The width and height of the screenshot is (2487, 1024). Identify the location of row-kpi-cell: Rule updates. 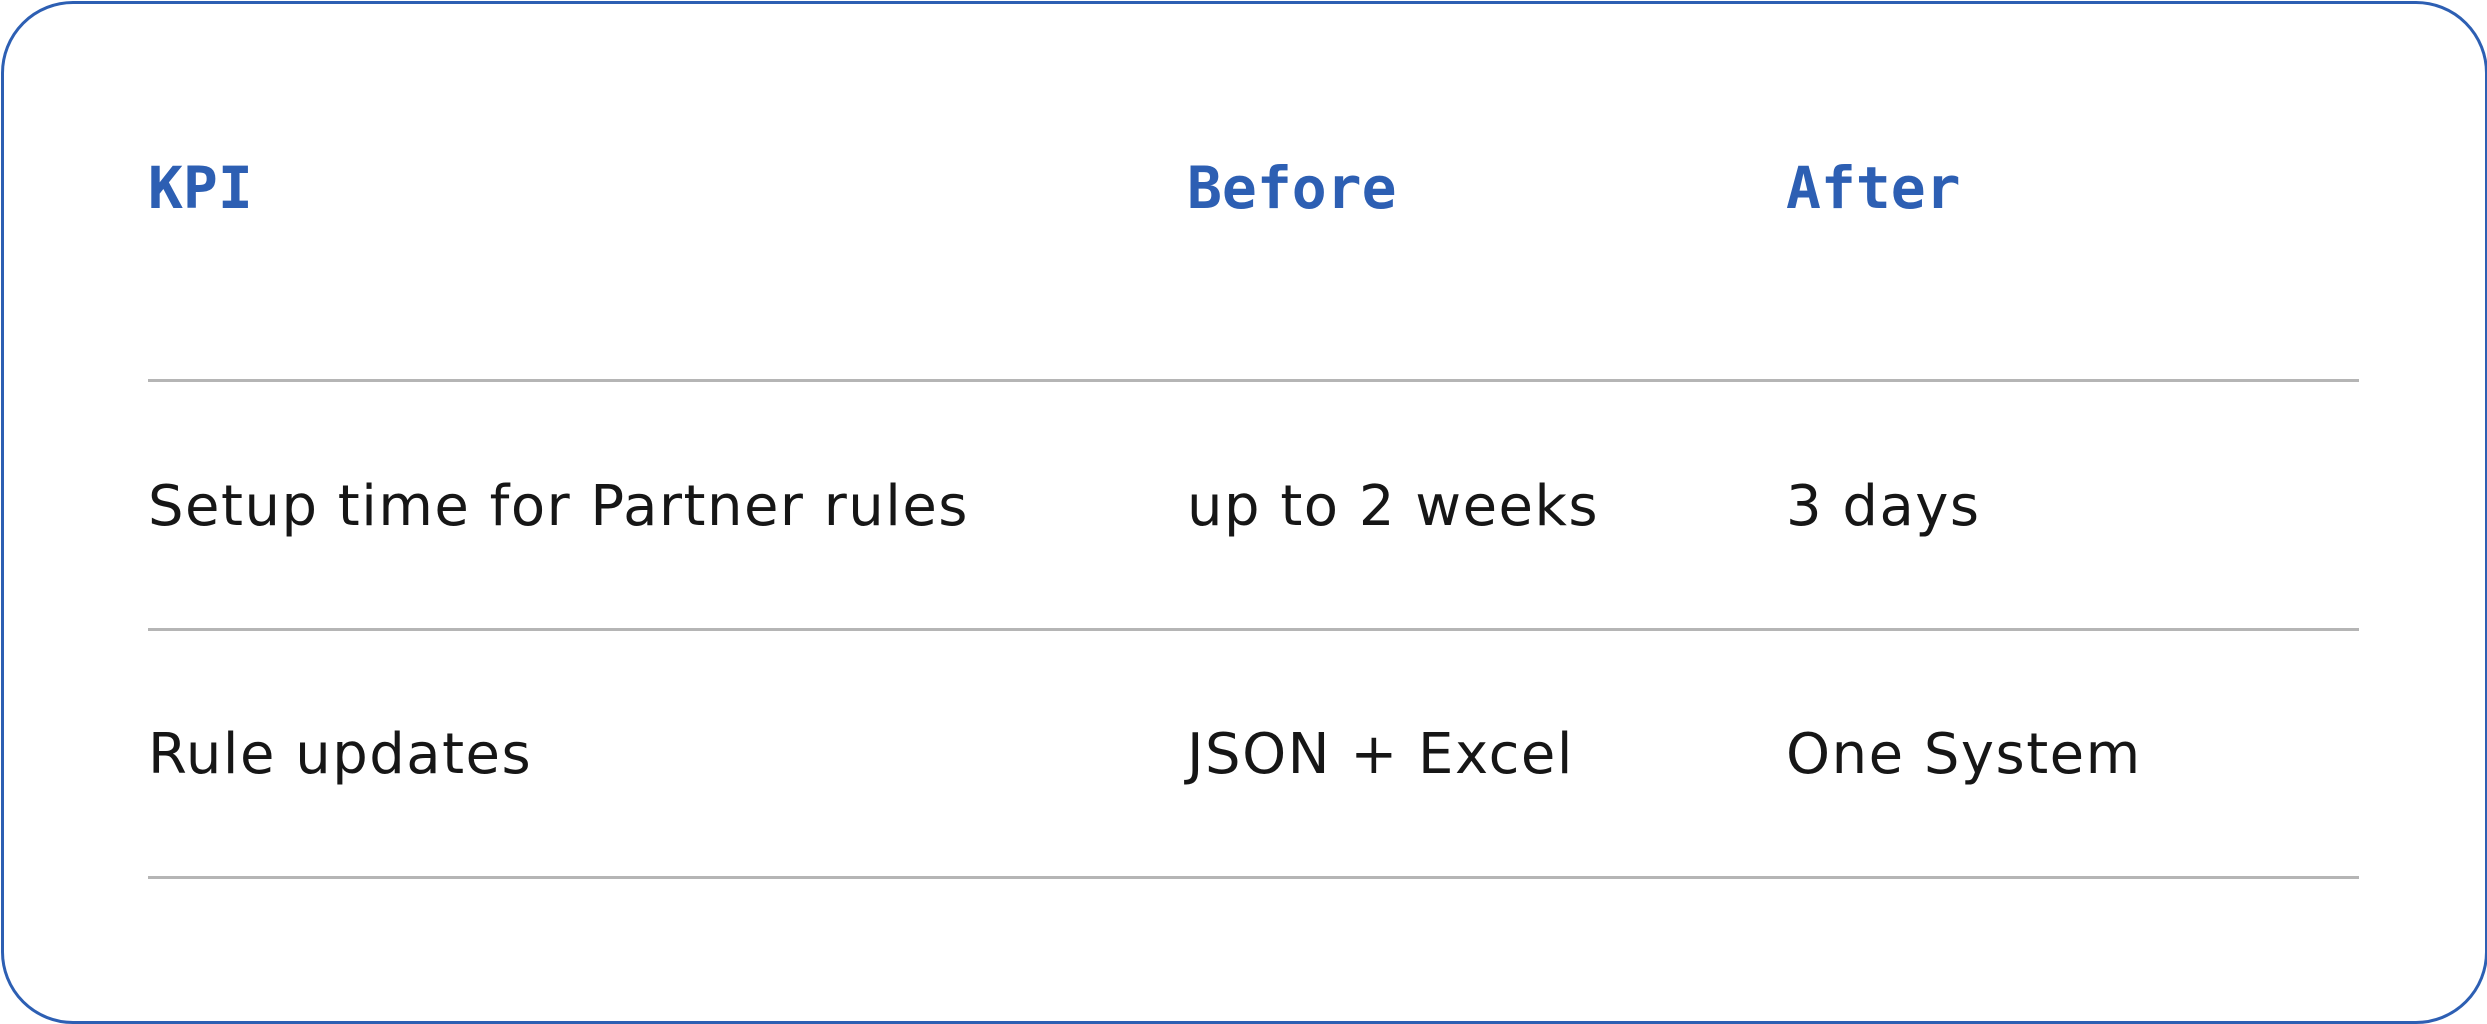
(340, 754).